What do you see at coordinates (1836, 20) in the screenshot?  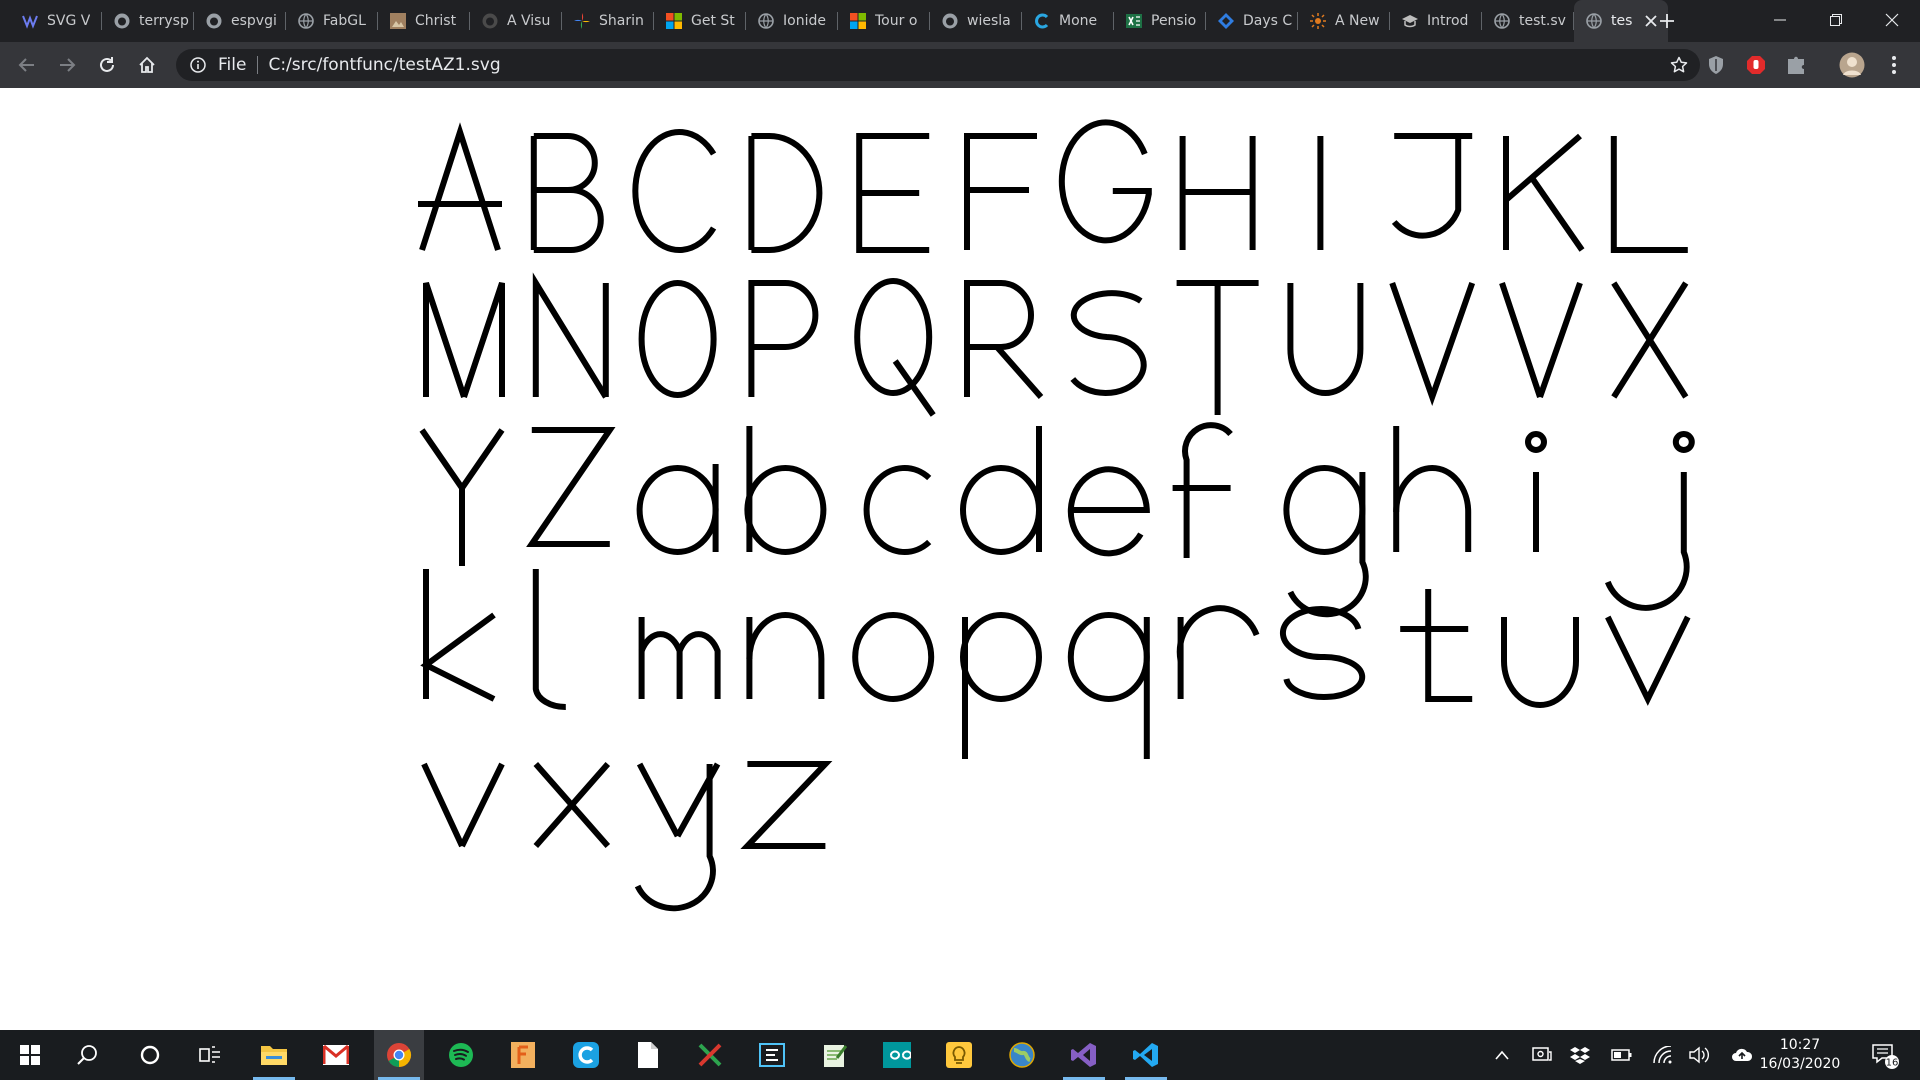 I see `restore-button` at bounding box center [1836, 20].